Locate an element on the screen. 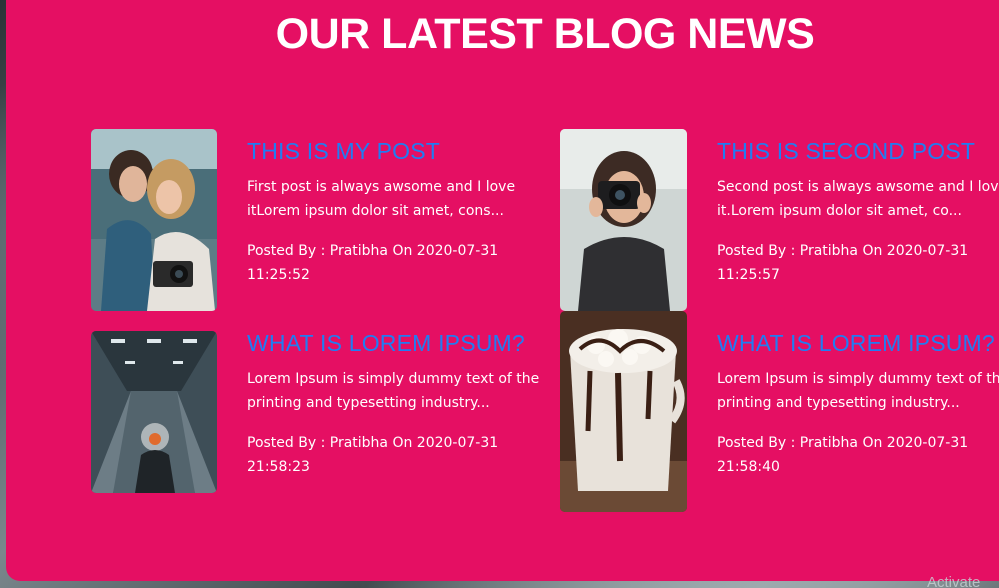 This screenshot has width=999, height=588. post-title-2: THIS IS SECOND POST is located at coordinates (846, 151).